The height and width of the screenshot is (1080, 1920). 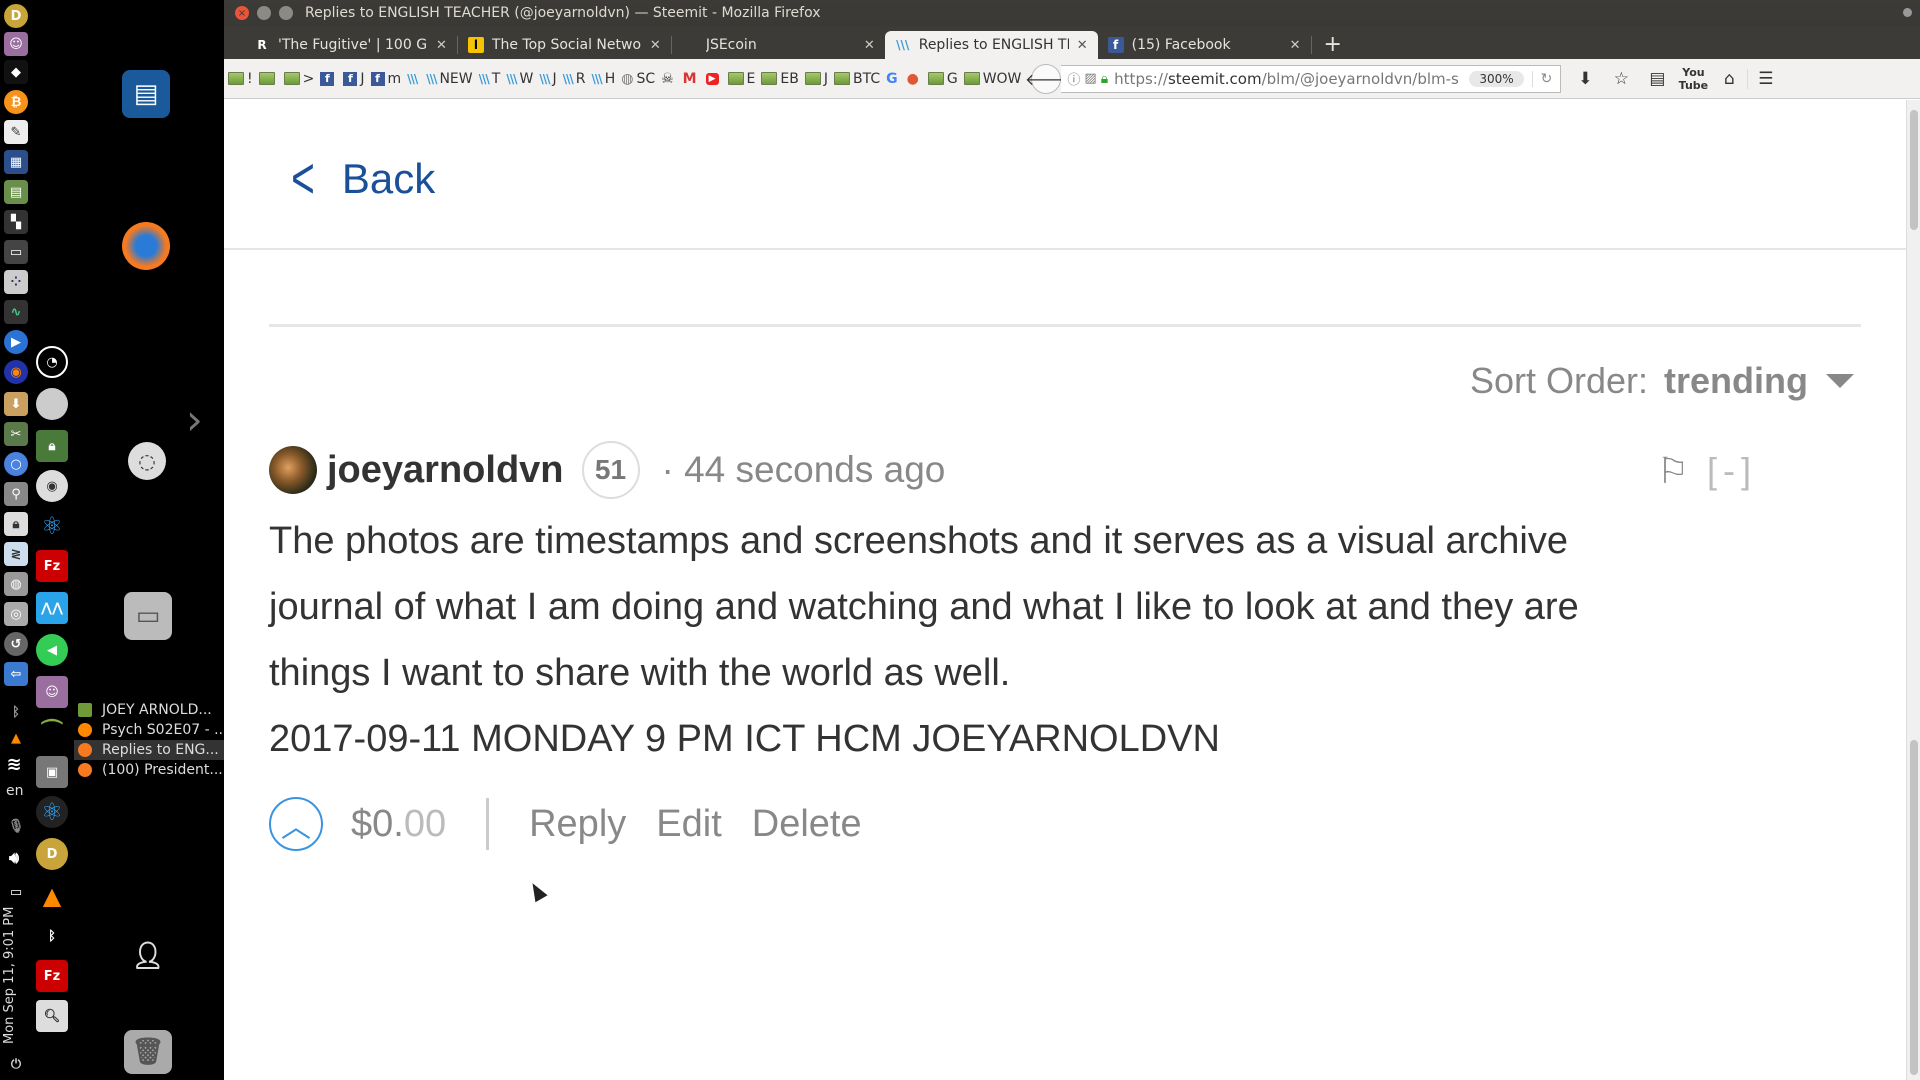 What do you see at coordinates (713, 78) in the screenshot?
I see `bookmark-youtube: ▶` at bounding box center [713, 78].